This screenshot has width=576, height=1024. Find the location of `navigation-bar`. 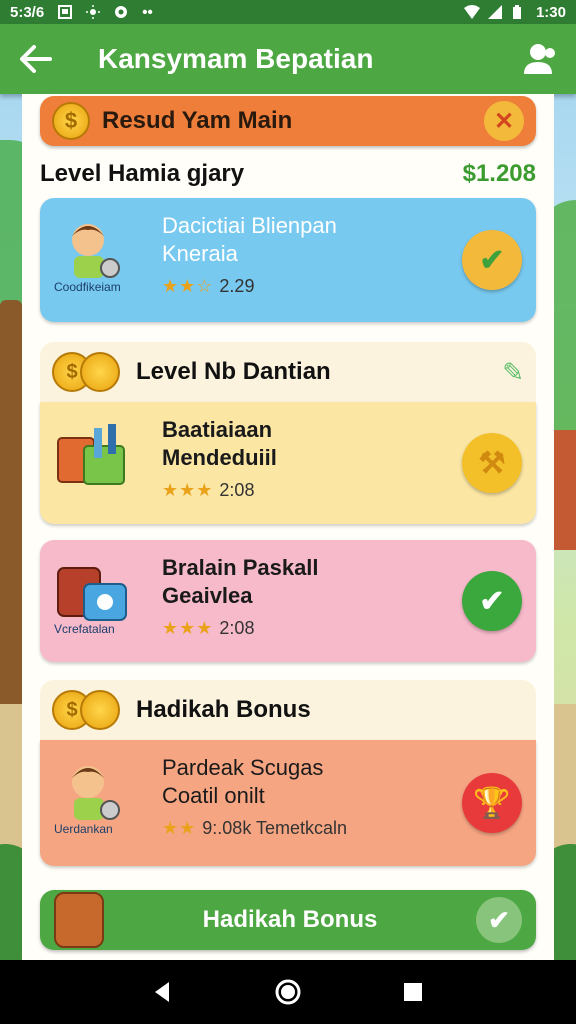

navigation-bar is located at coordinates (288, 992).